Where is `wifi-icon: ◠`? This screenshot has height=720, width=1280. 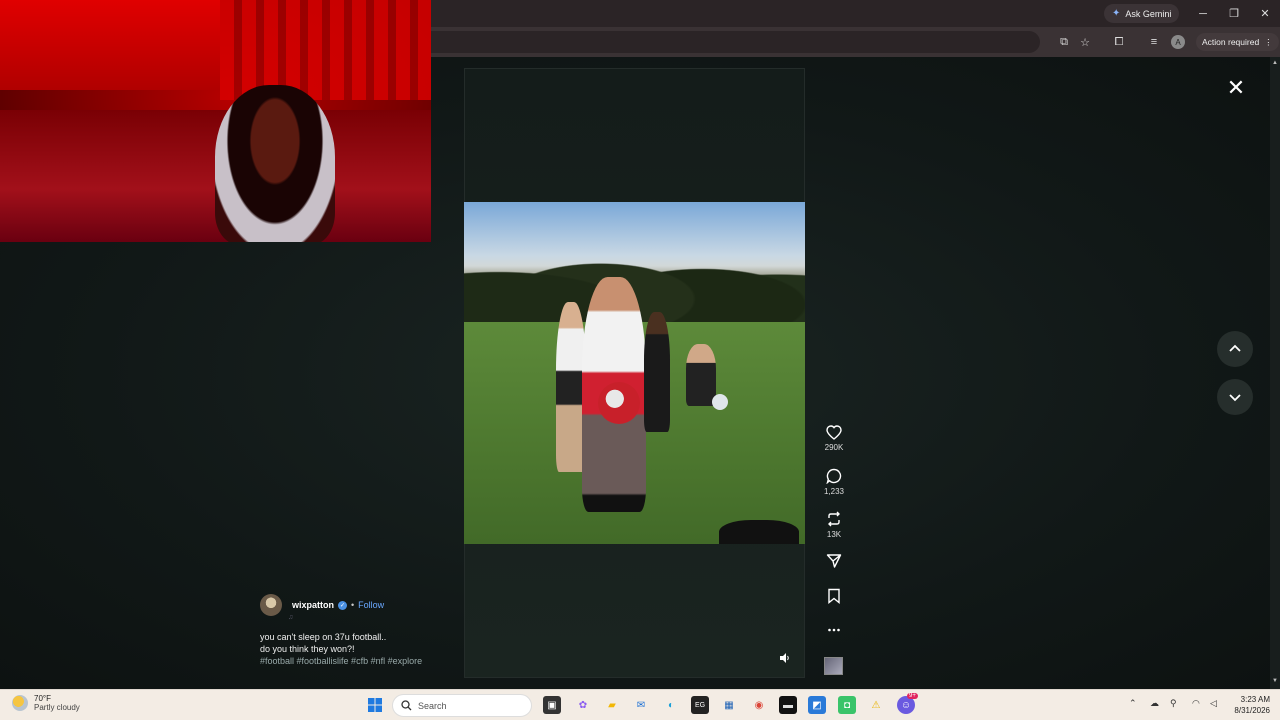 wifi-icon: ◠ is located at coordinates (1196, 703).